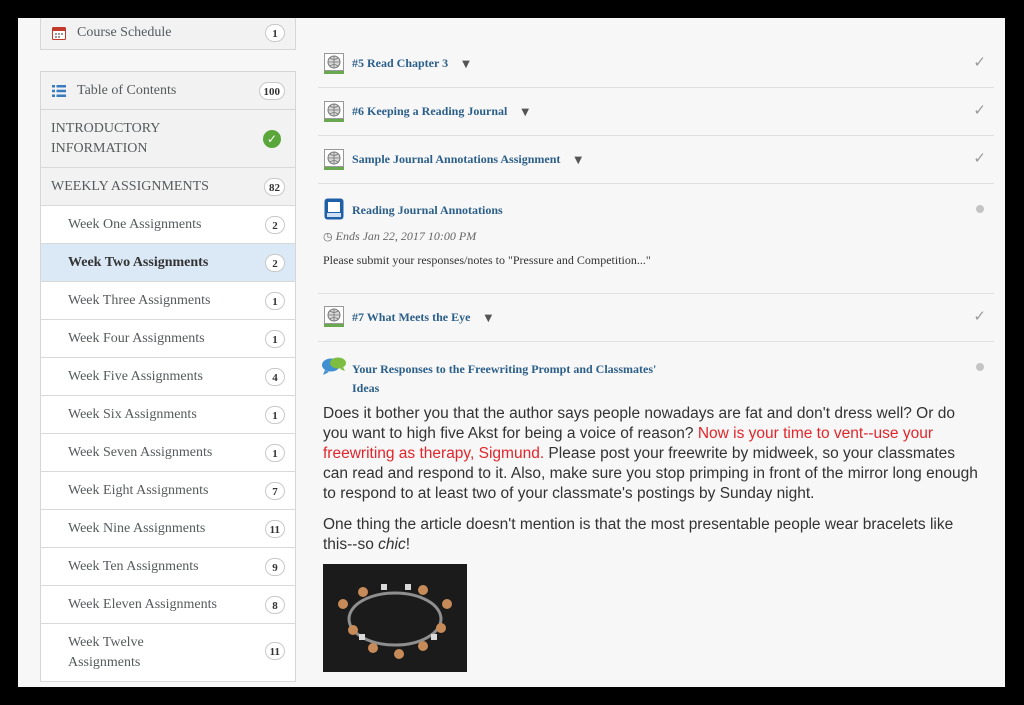 This screenshot has width=1024, height=705. What do you see at coordinates (275, 490) in the screenshot?
I see `count-badge: 7` at bounding box center [275, 490].